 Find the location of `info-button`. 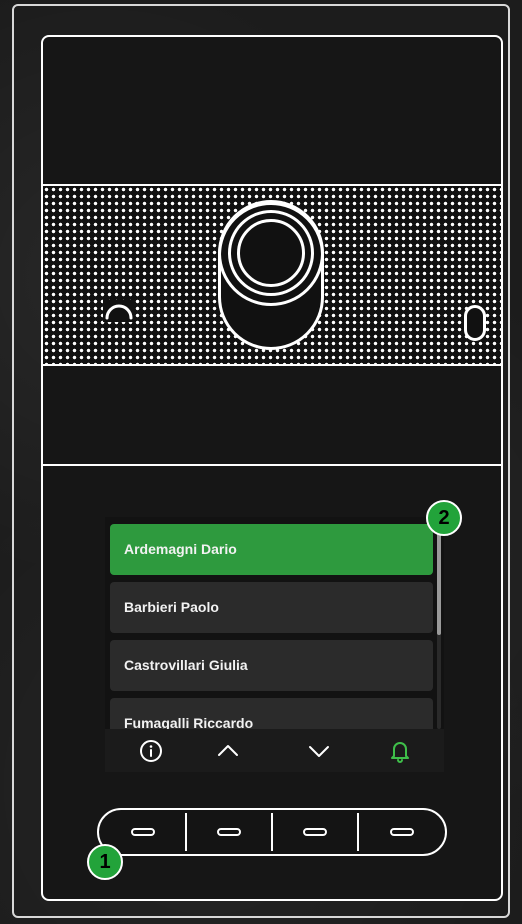

info-button is located at coordinates (151, 751).